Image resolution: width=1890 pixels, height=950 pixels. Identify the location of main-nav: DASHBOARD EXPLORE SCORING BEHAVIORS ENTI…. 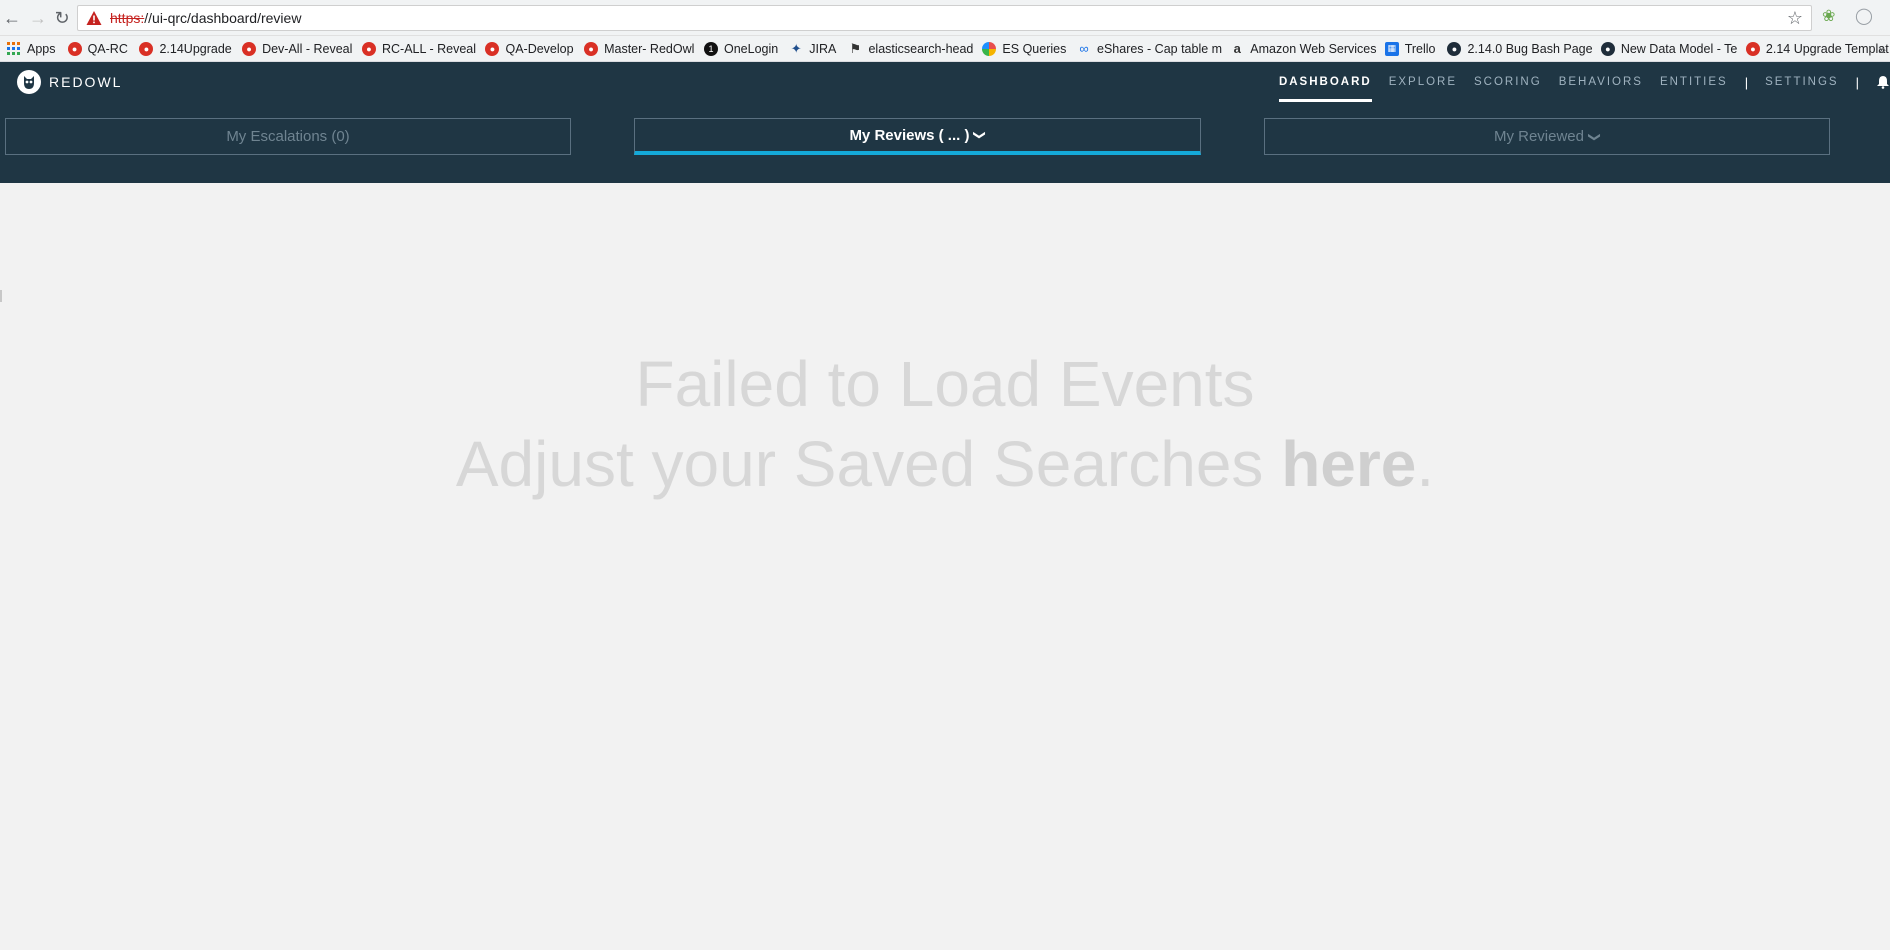
(1584, 82).